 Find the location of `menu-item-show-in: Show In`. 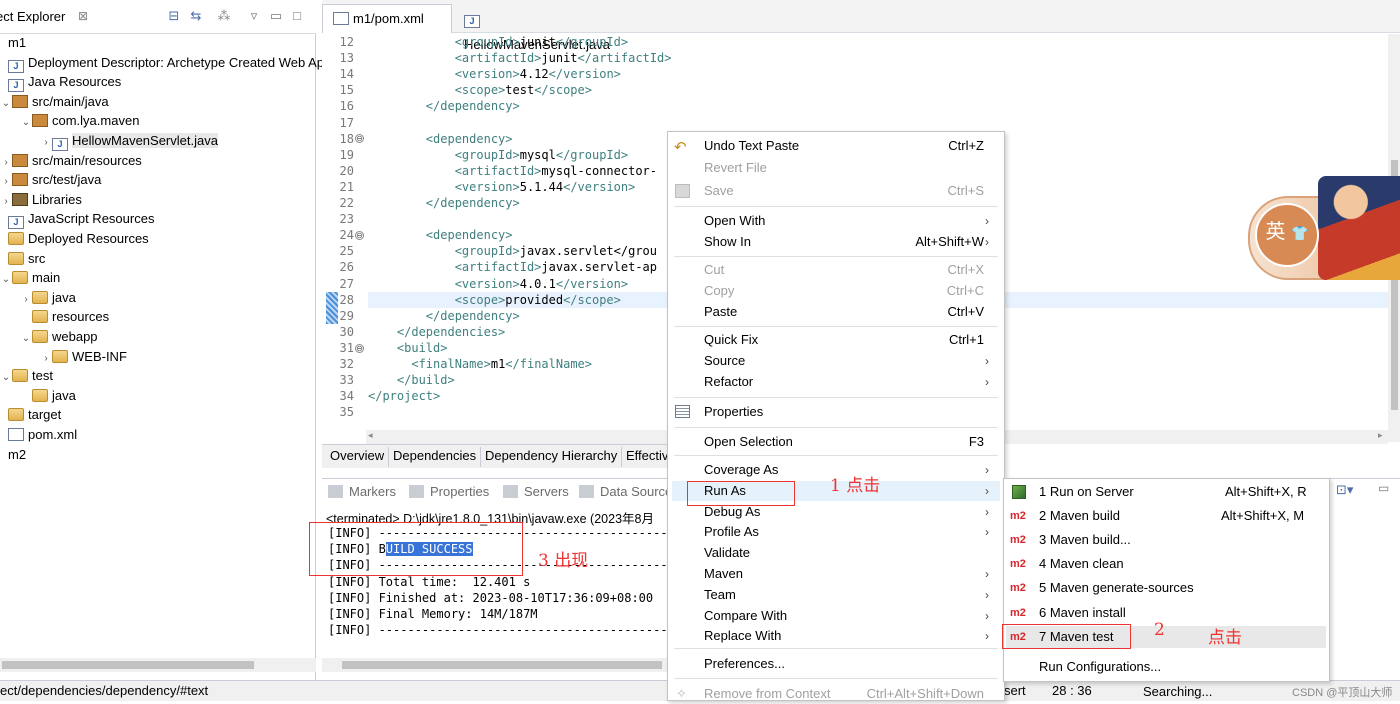

menu-item-show-in: Show In is located at coordinates (727, 242).